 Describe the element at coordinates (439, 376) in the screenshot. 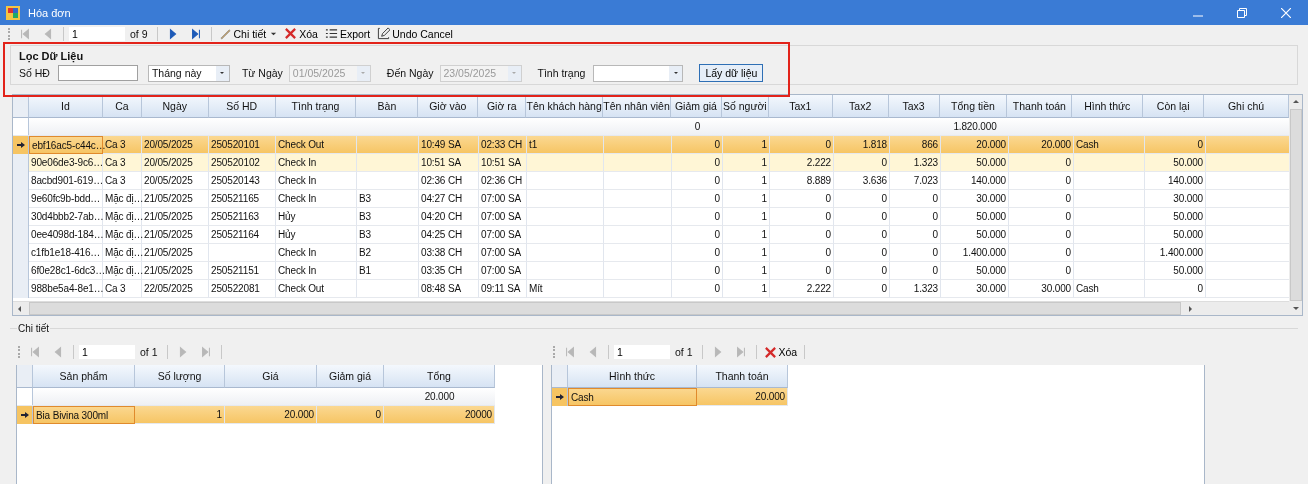

I see `column-header: Tổng` at that location.